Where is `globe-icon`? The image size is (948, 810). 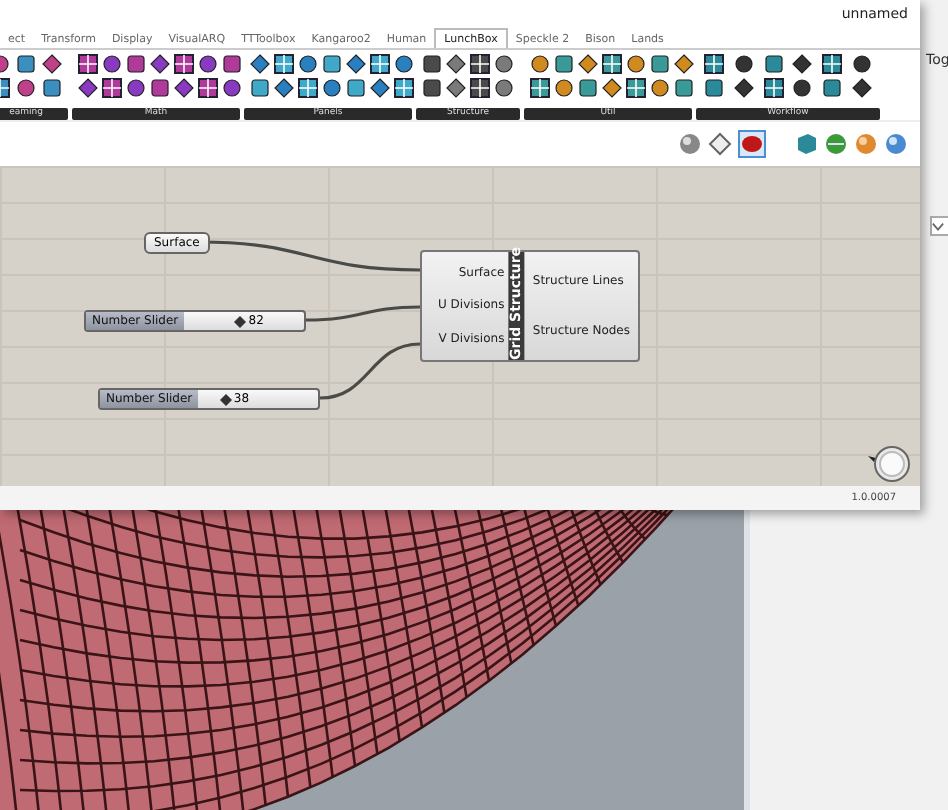
globe-icon is located at coordinates (896, 144).